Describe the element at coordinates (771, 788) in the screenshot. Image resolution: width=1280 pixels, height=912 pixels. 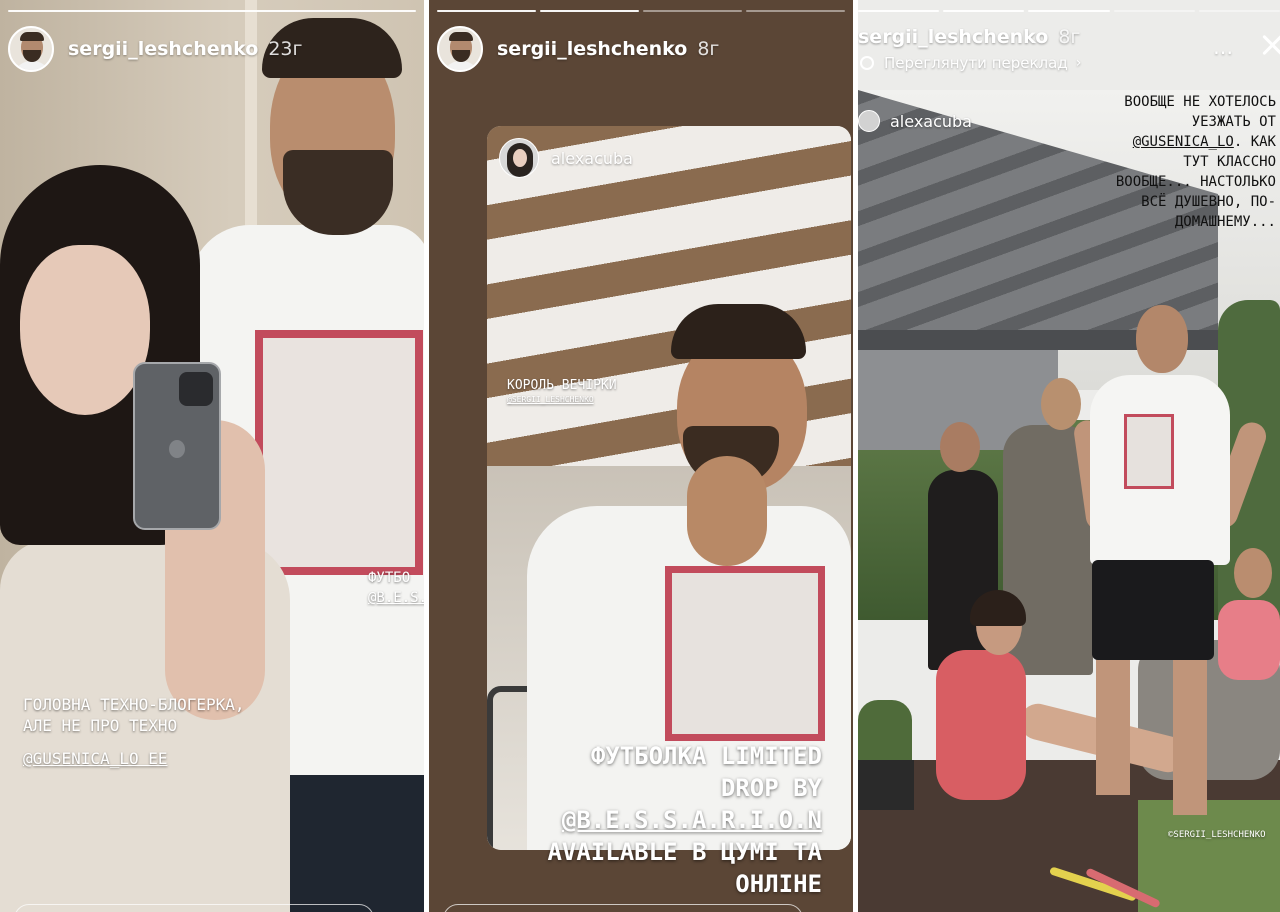
I see `caption-line: DROP BY` at that location.